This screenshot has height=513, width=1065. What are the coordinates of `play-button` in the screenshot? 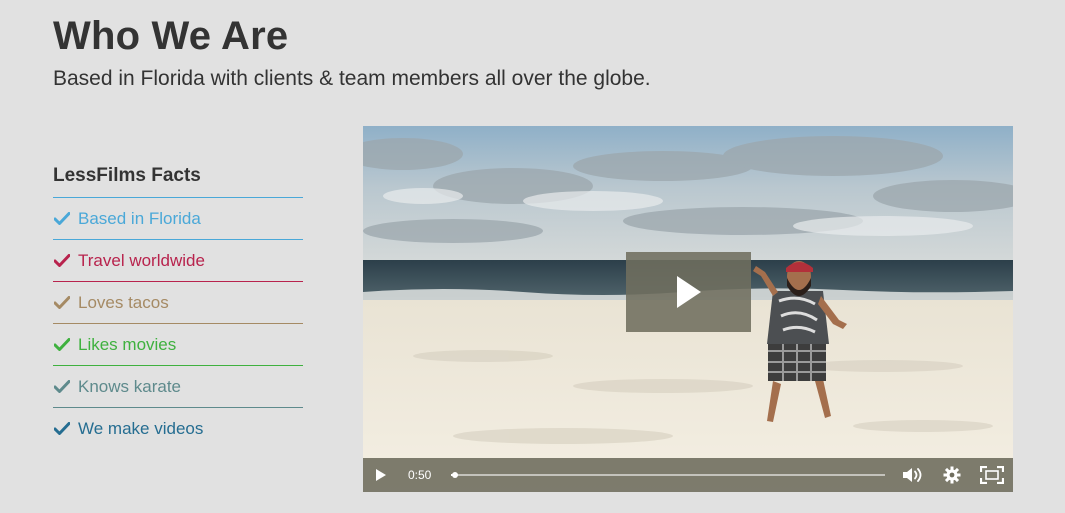 It's located at (381, 475).